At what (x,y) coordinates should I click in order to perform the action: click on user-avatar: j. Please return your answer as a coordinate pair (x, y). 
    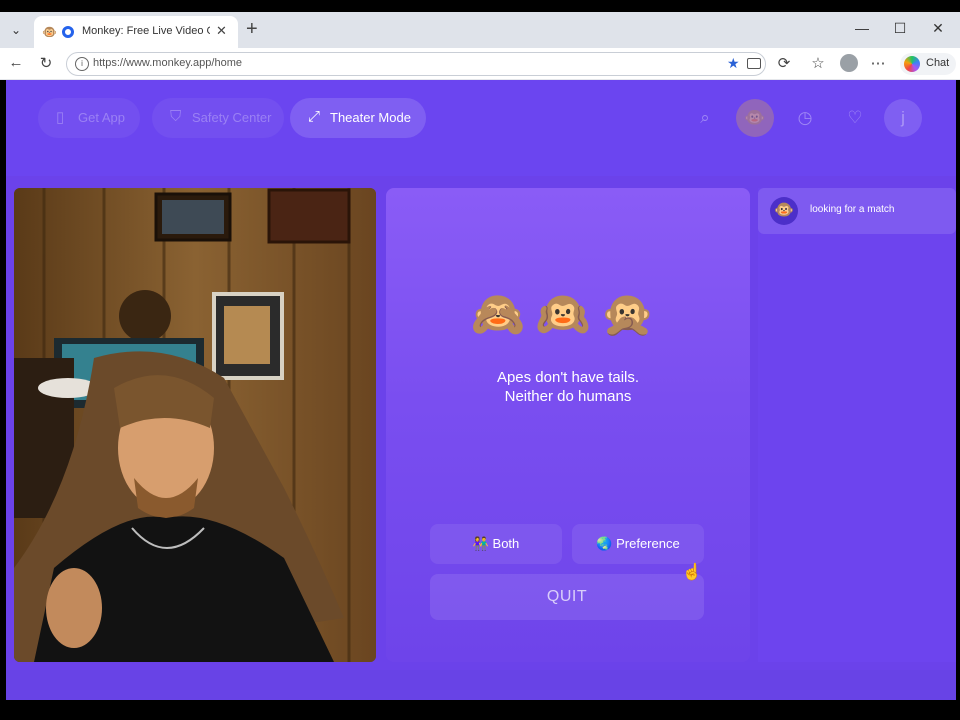
    Looking at the image, I should click on (903, 118).